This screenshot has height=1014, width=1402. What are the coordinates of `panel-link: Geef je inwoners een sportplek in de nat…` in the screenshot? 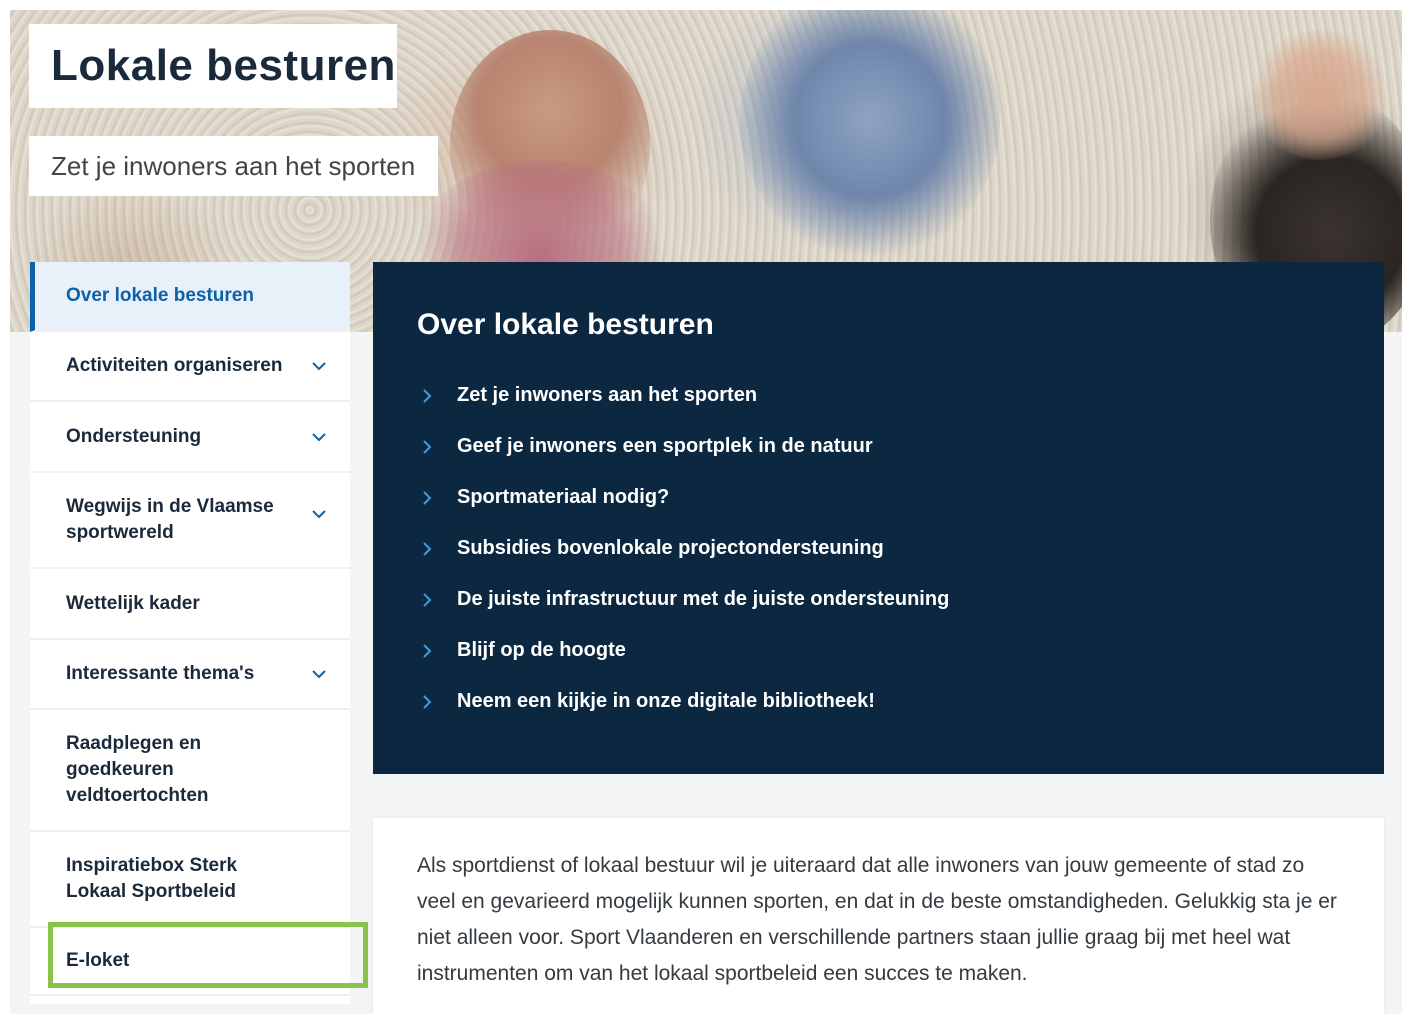 It's located at (900, 446).